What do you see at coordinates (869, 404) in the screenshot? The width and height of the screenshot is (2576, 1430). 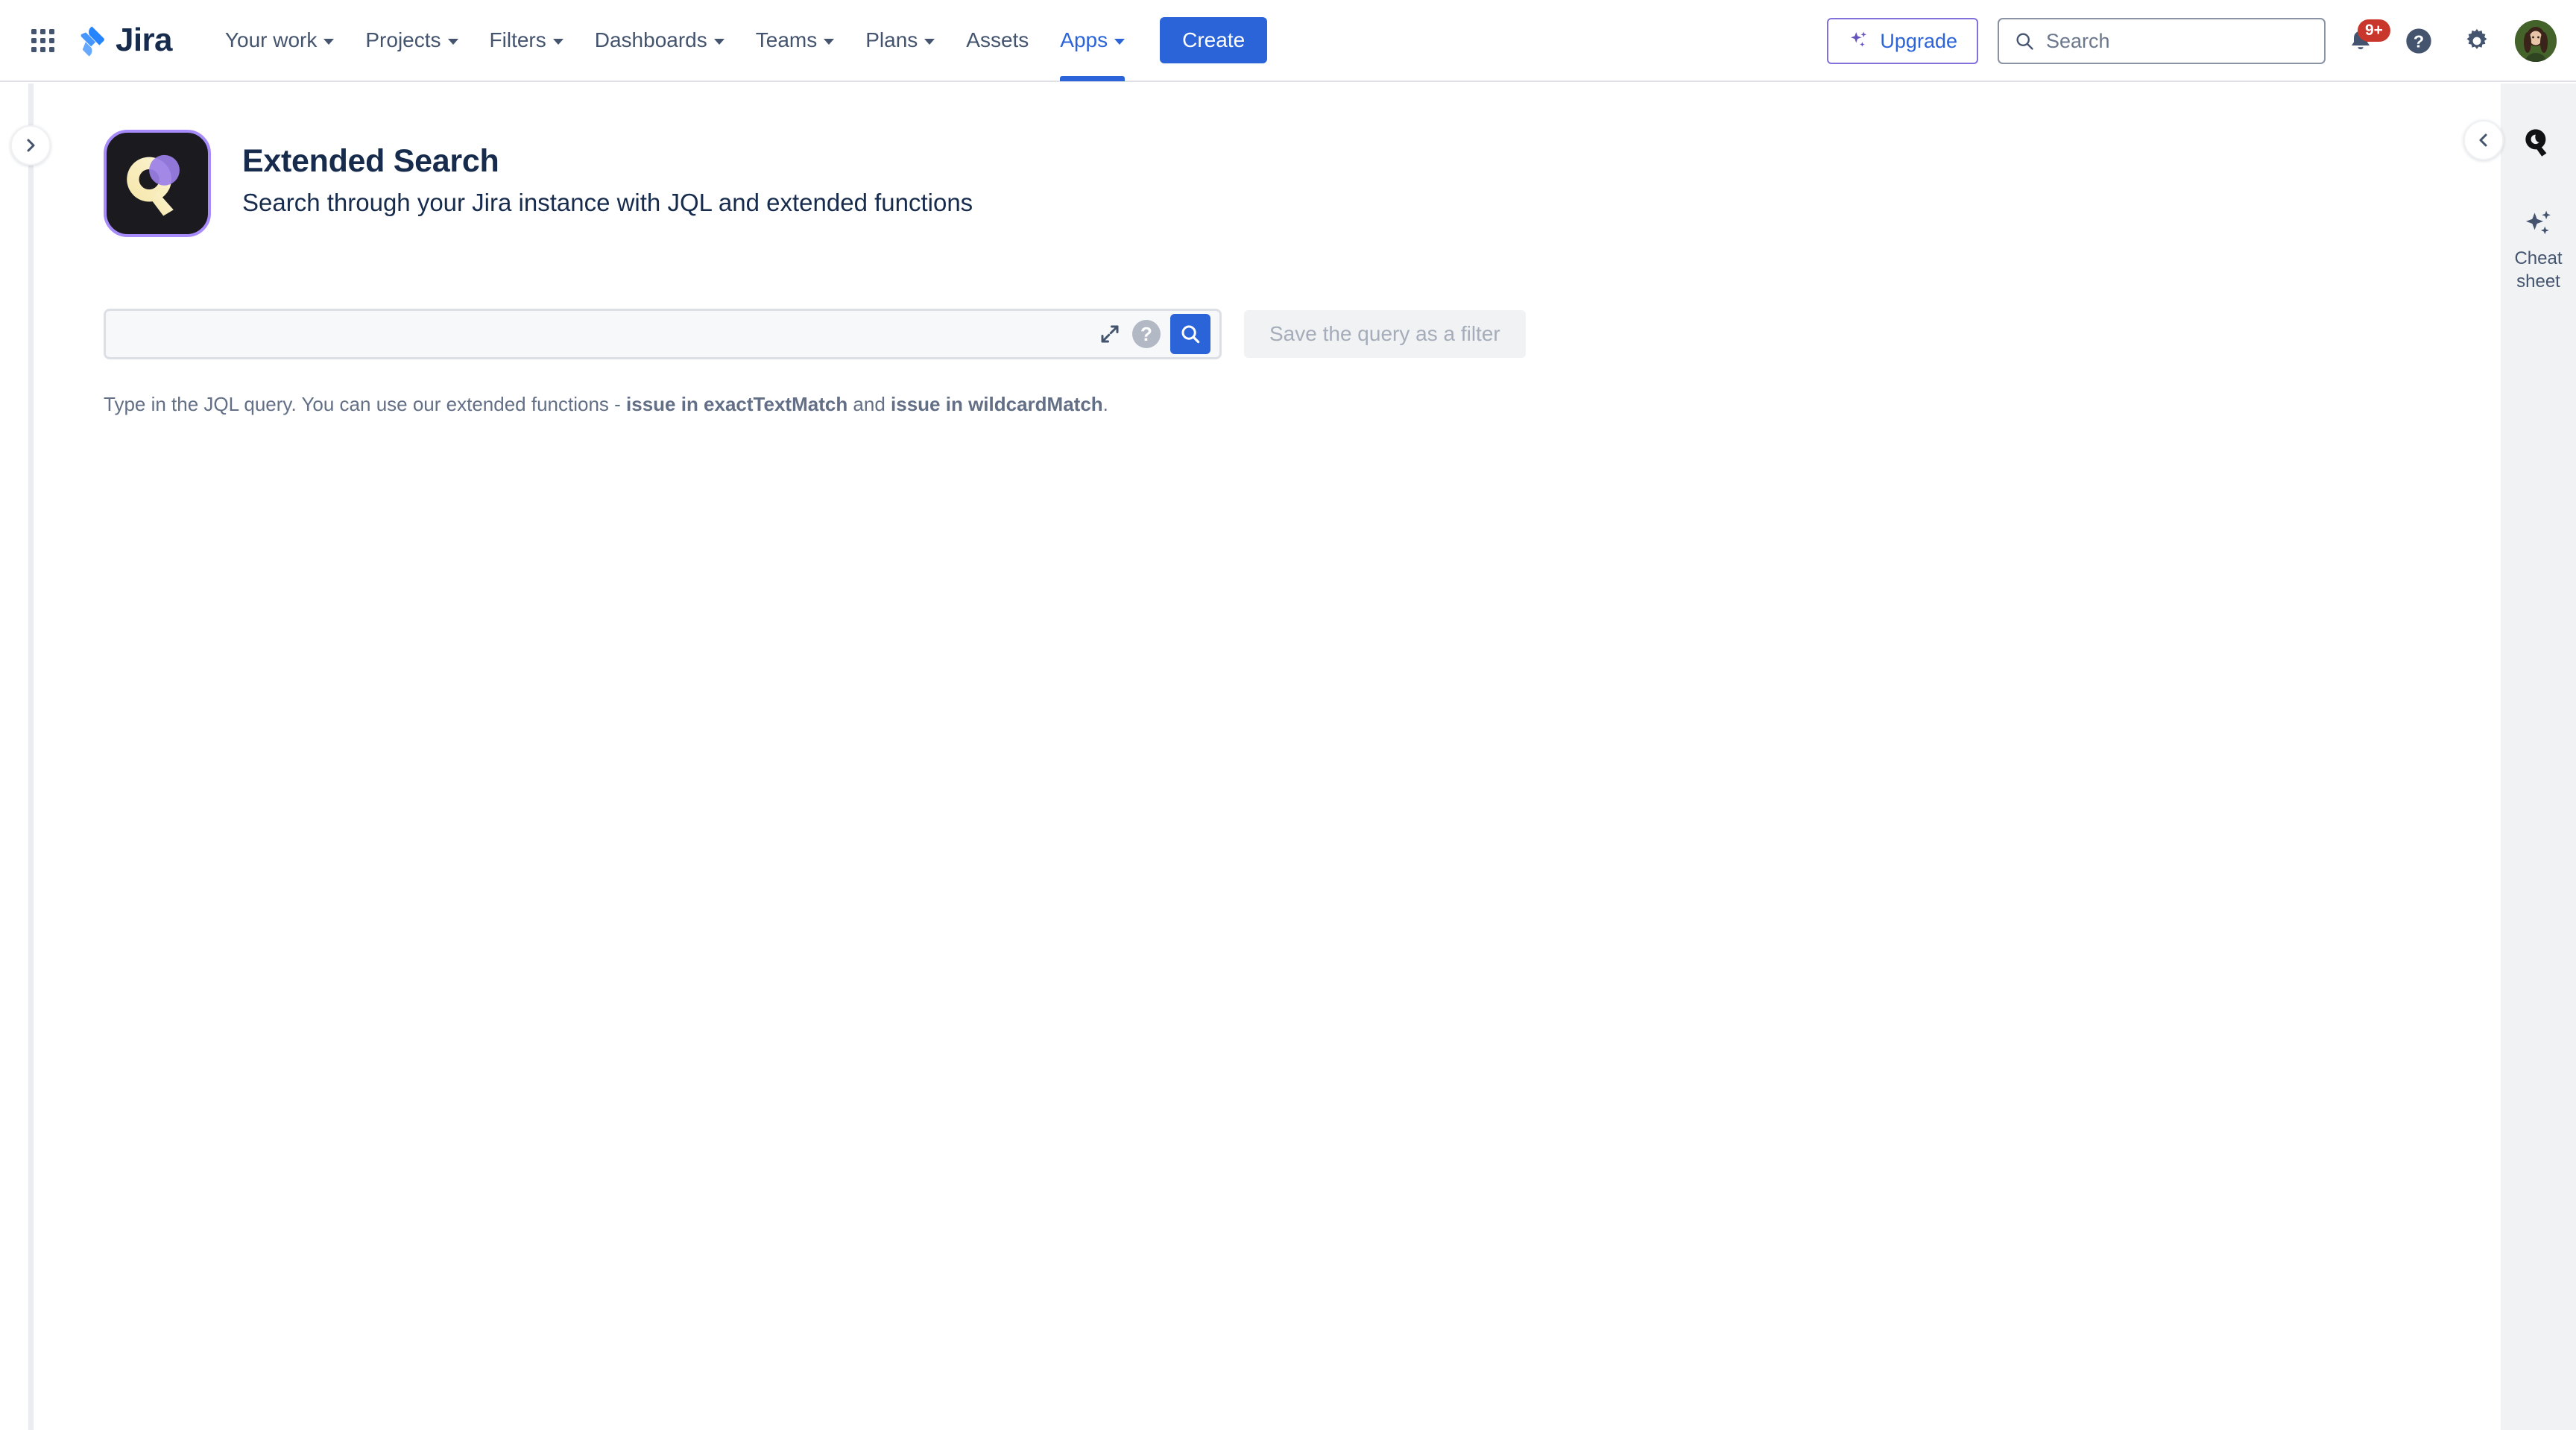 I see `hint-middle: and` at bounding box center [869, 404].